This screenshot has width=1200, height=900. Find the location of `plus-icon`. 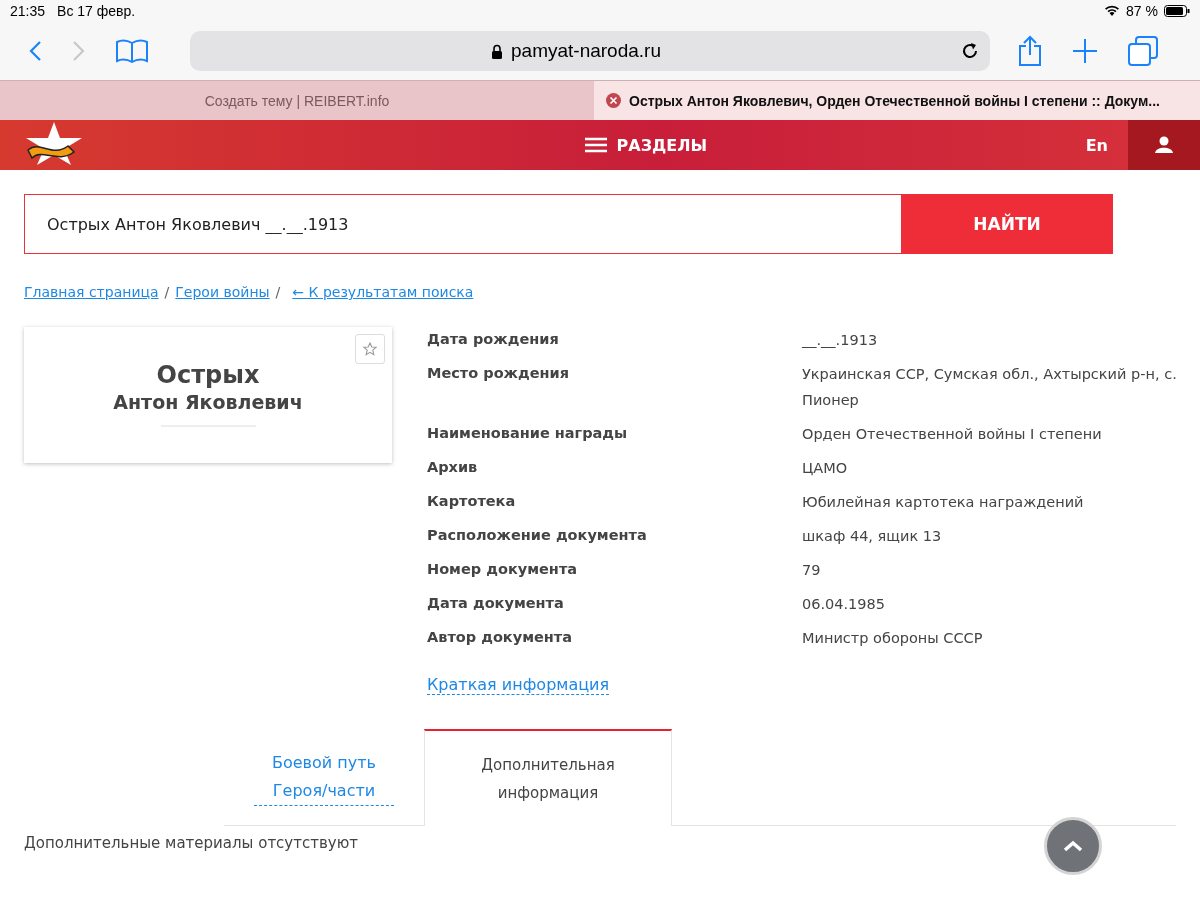

plus-icon is located at coordinates (1085, 51).